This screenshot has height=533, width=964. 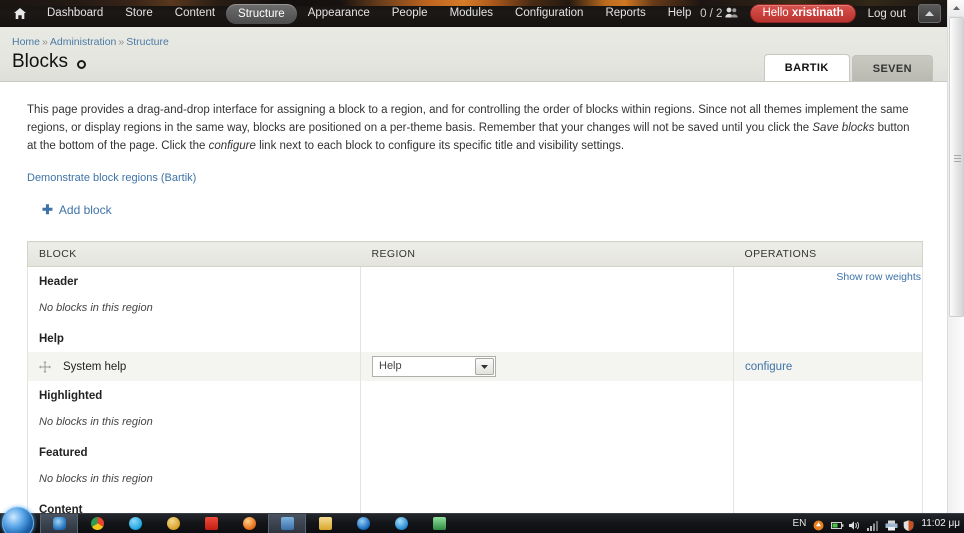 What do you see at coordinates (261, 13) in the screenshot?
I see `toolbar-item-structure: Structure` at bounding box center [261, 13].